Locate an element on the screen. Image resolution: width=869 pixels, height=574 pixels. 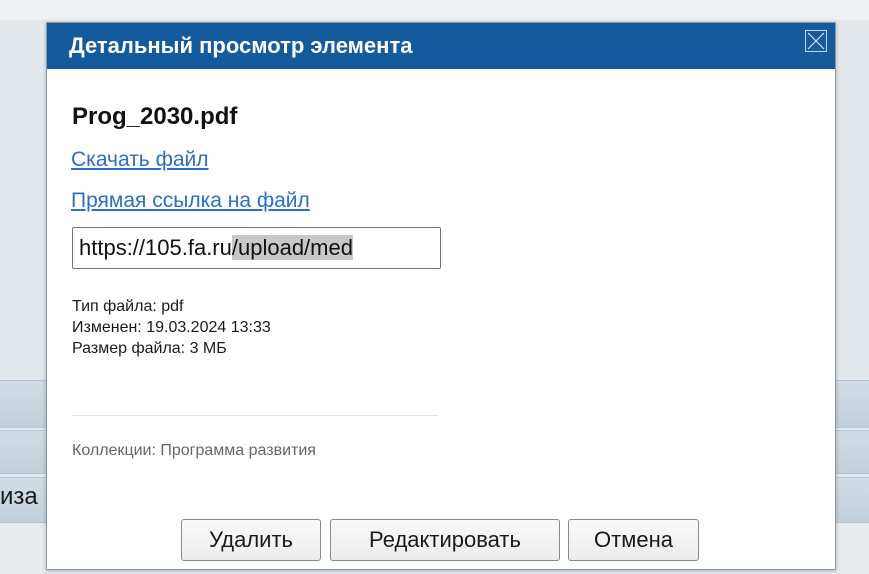
file-url-field: https://105.fa.ru/upload/med is located at coordinates (256, 248).